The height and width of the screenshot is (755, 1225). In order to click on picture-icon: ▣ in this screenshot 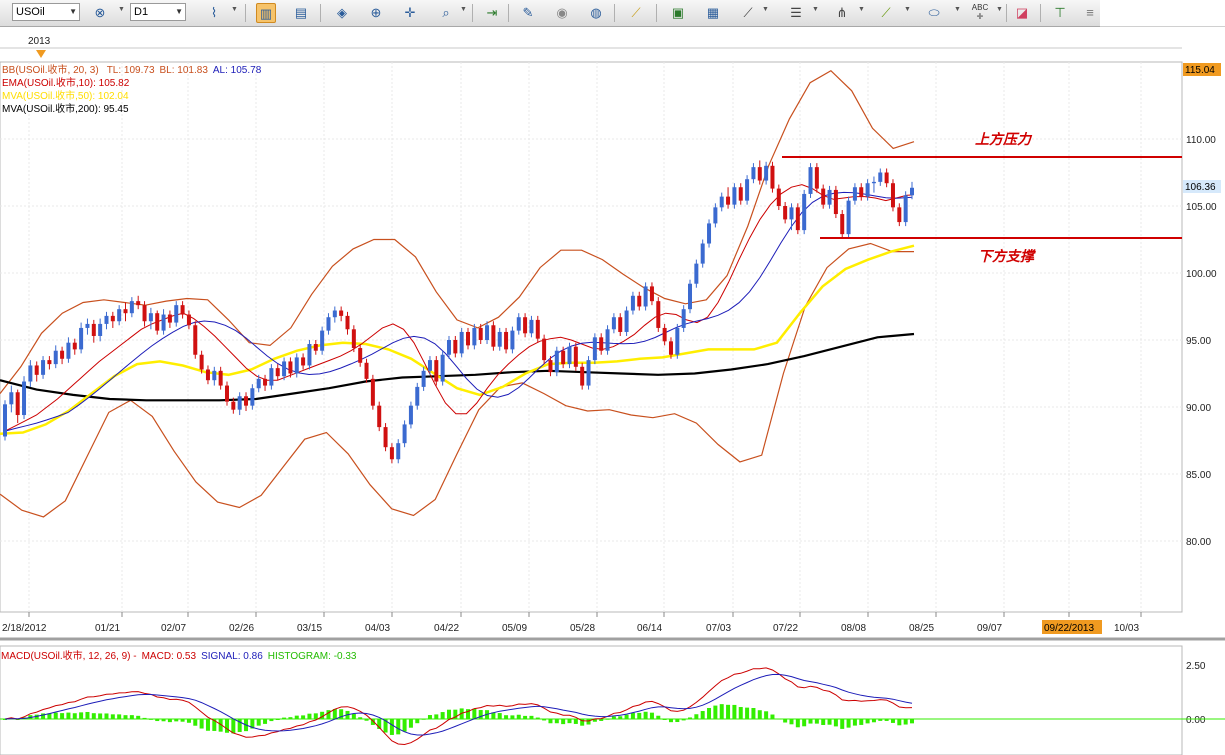, I will do `click(678, 13)`.